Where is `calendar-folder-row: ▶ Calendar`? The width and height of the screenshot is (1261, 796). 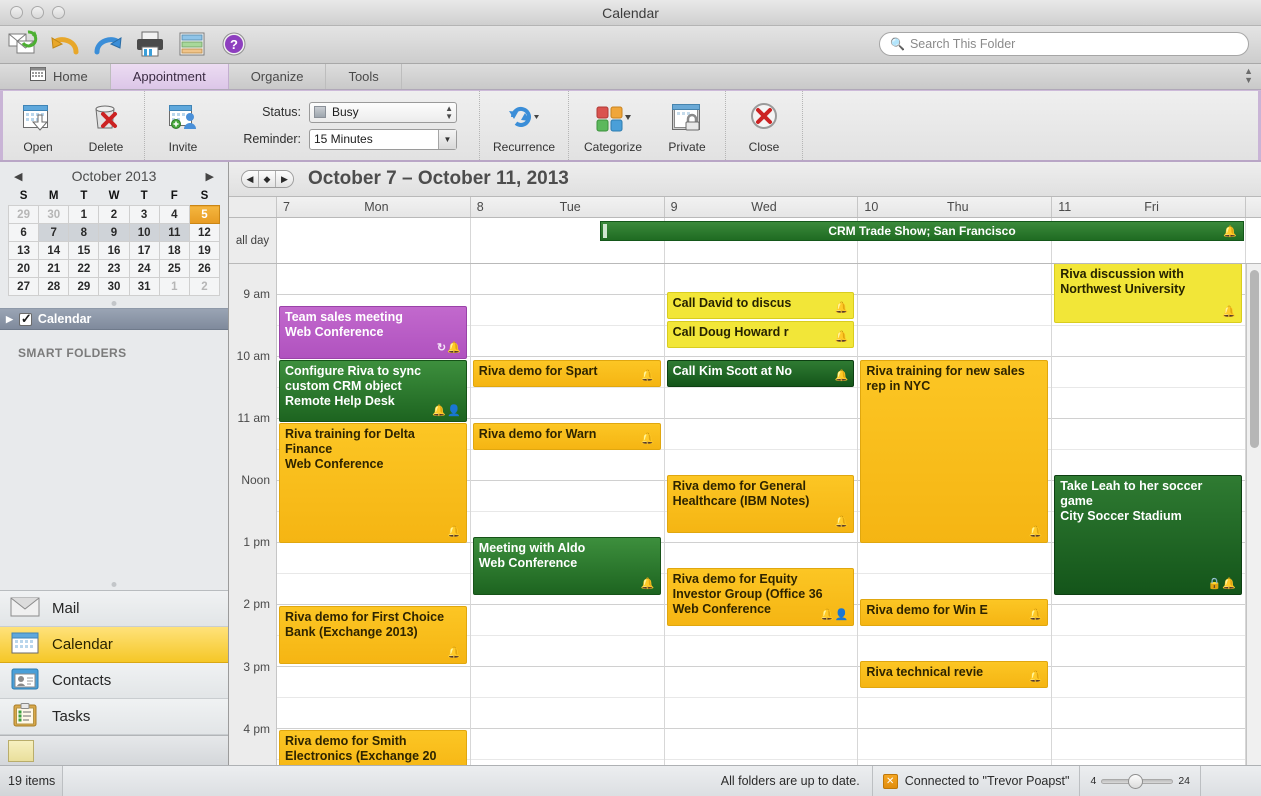 calendar-folder-row: ▶ Calendar is located at coordinates (114, 319).